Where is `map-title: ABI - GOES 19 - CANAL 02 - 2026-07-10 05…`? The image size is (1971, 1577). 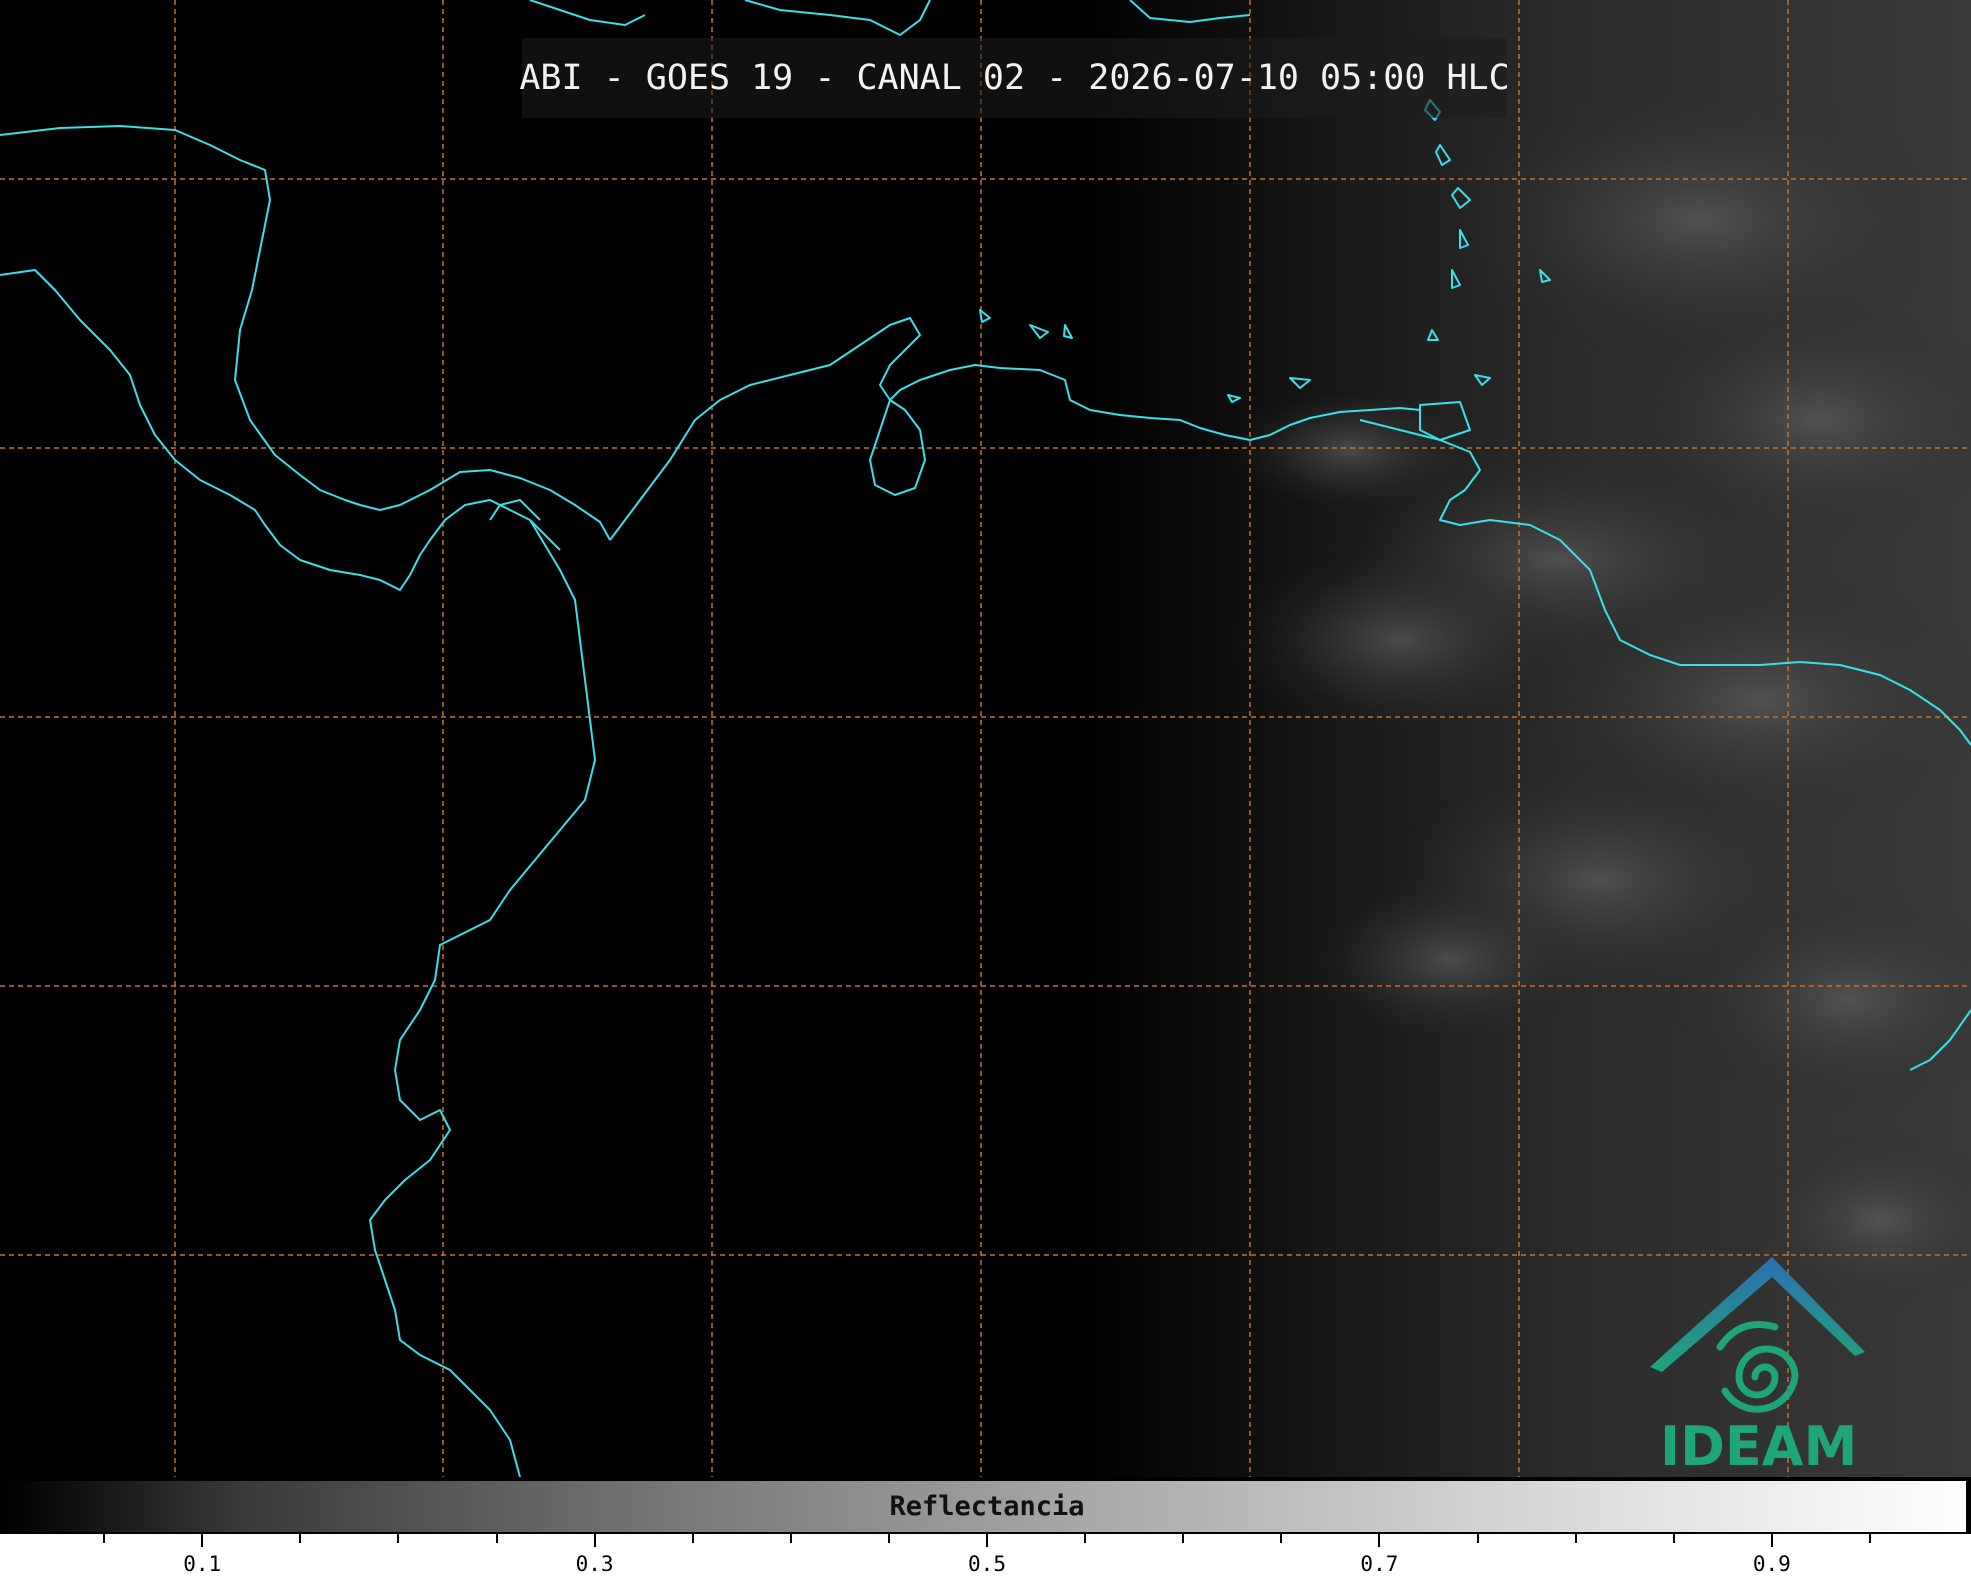
map-title: ABI - GOES 19 - CANAL 02 - 2026-07-10 05… is located at coordinates (1014, 78).